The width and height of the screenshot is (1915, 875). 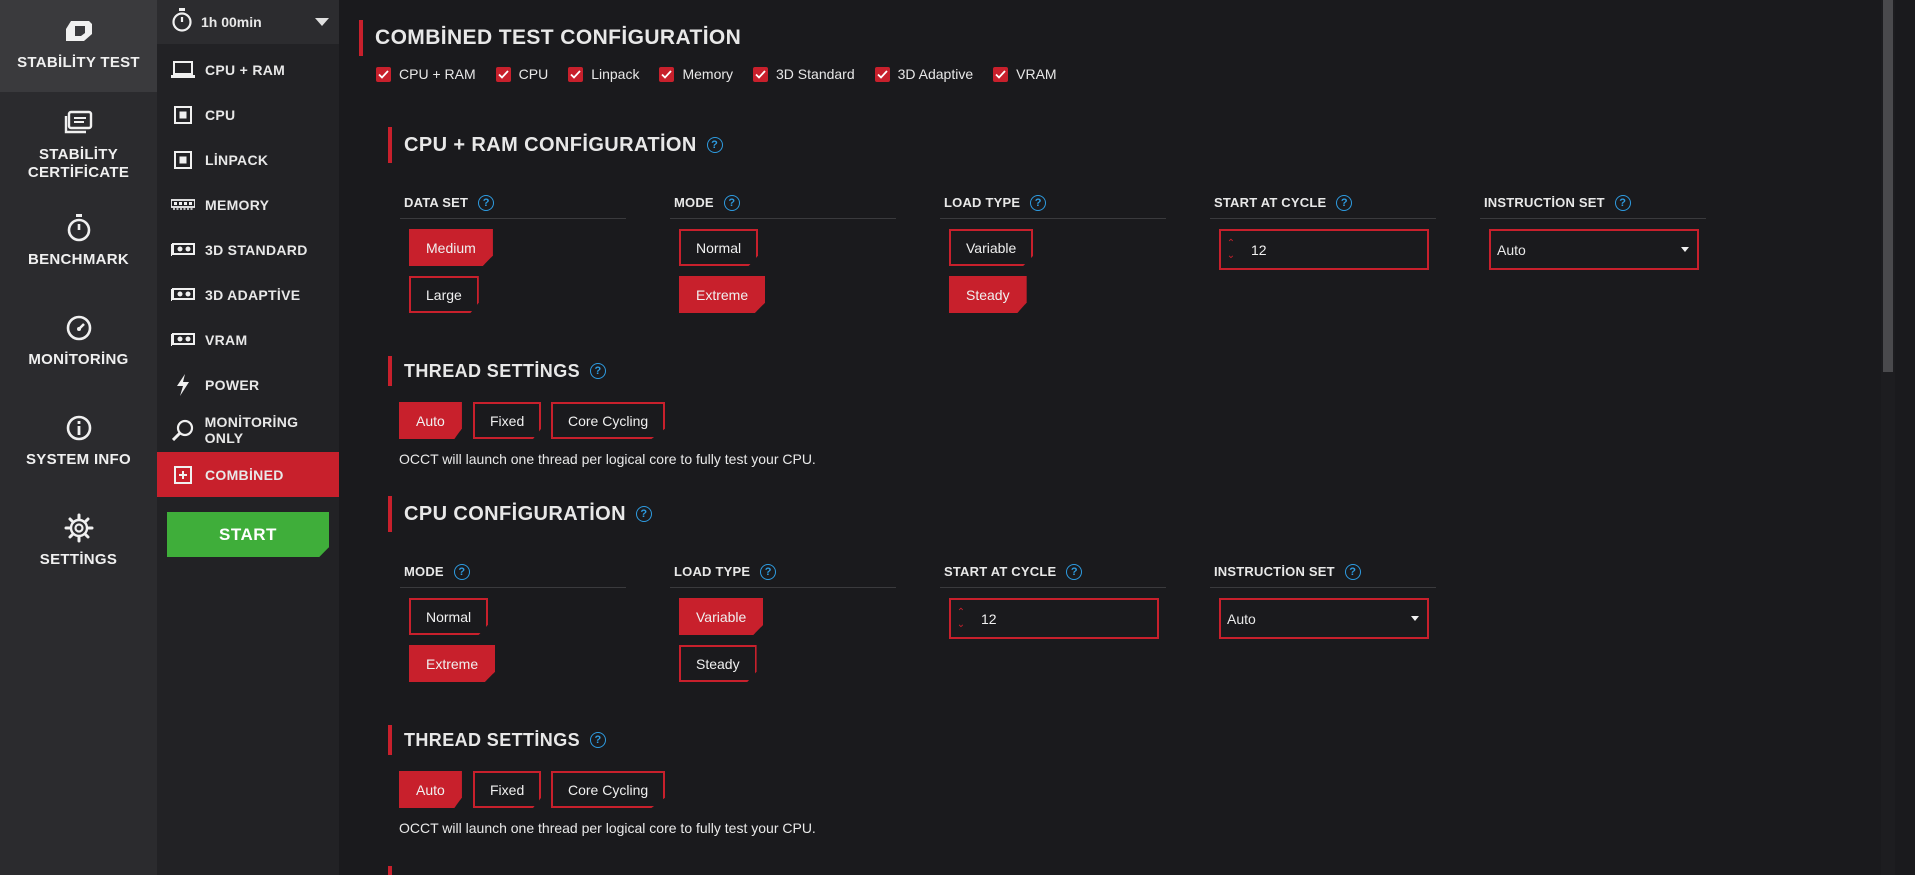 I want to click on checkbox-3d-standard: 3D Standard, so click(x=804, y=74).